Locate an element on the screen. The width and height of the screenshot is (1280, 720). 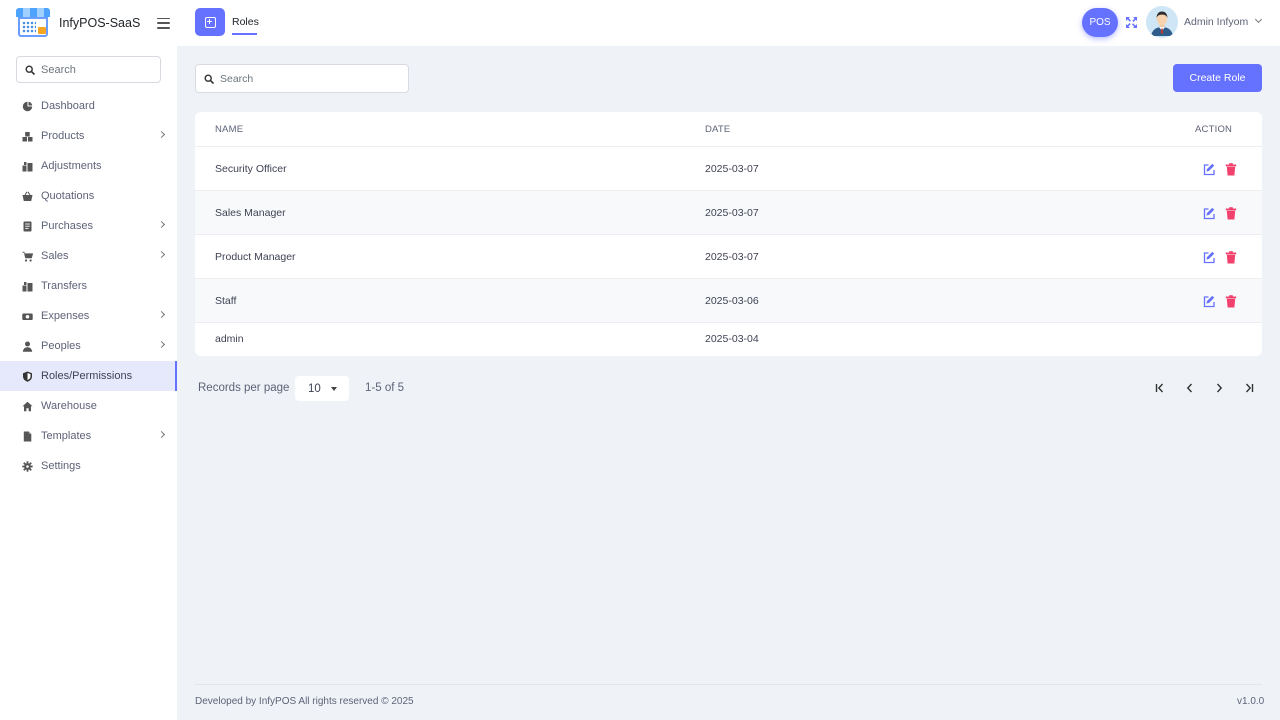
sidebar-item-expenses: Expenses is located at coordinates (88, 316).